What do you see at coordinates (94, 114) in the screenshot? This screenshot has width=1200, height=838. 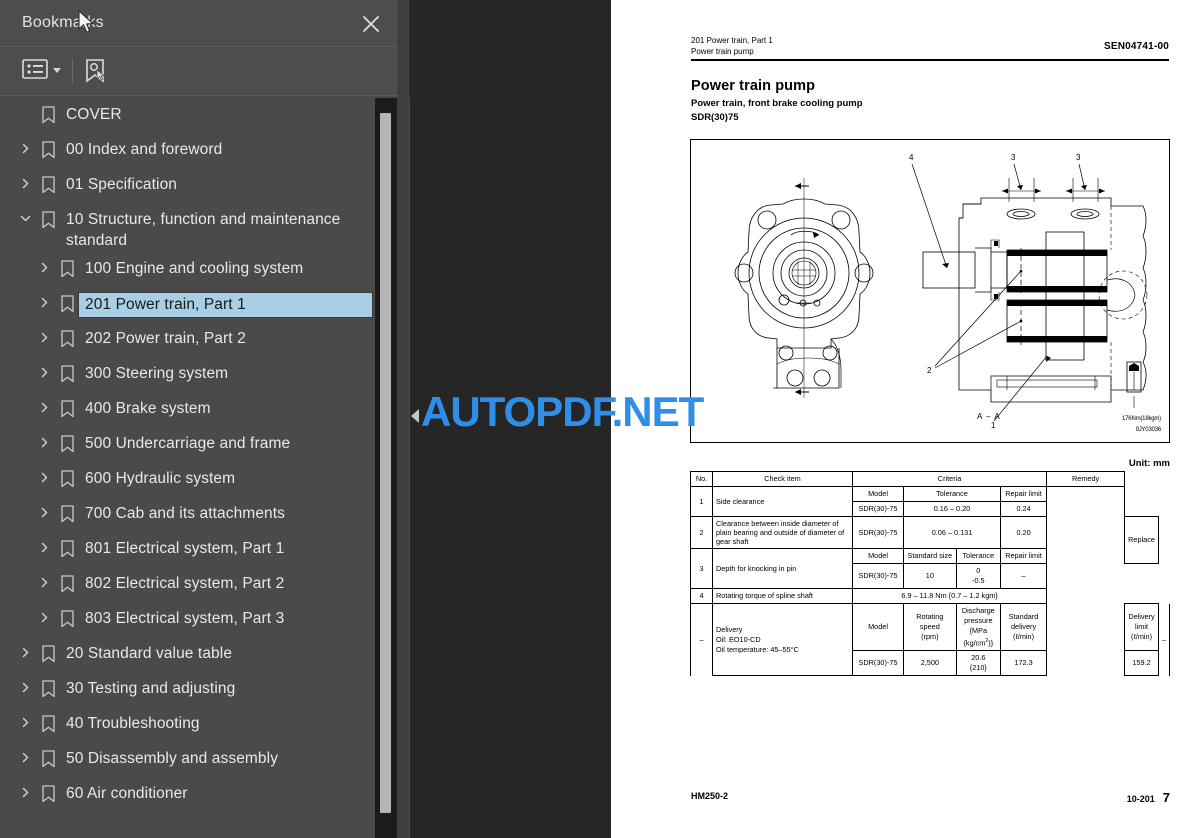 I see `bookmark-item-label: COVER` at bounding box center [94, 114].